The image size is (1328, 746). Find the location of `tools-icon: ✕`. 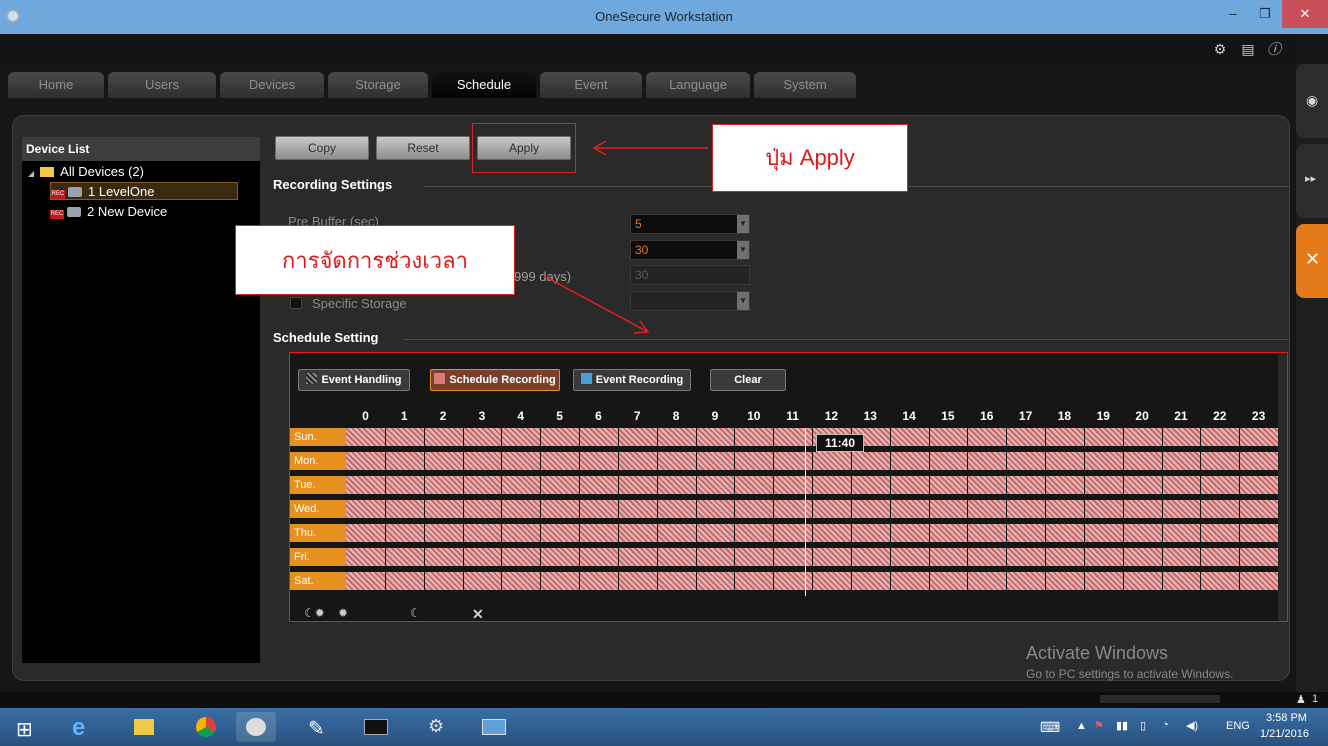

tools-icon: ✕ is located at coordinates (1313, 259).